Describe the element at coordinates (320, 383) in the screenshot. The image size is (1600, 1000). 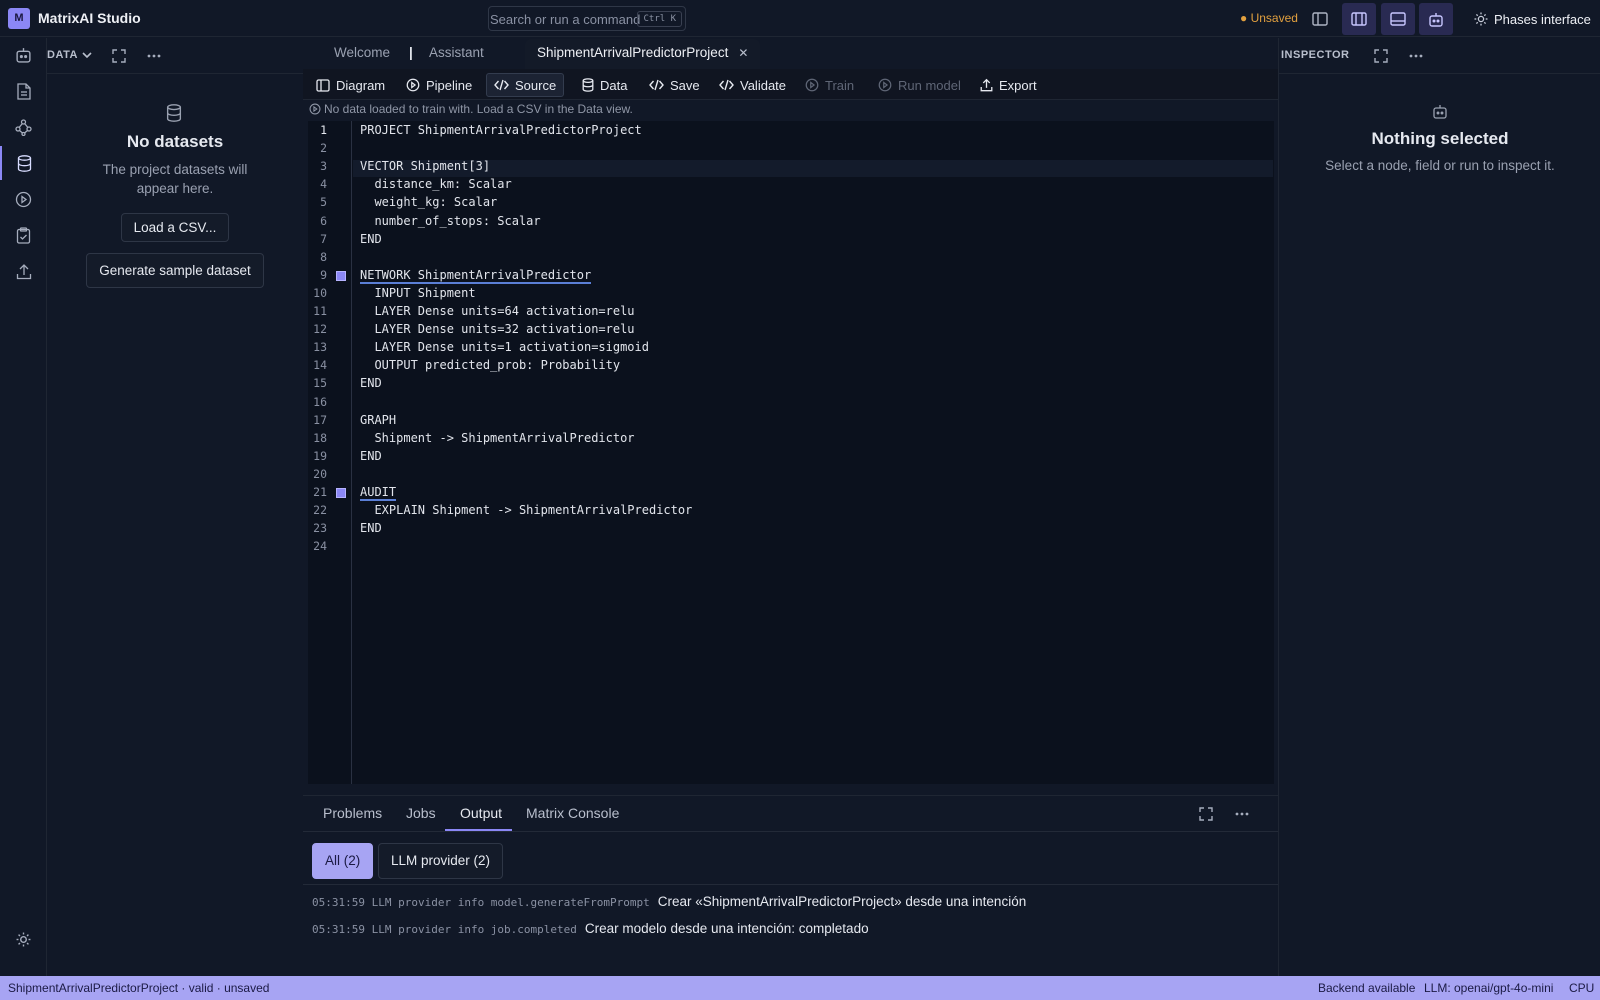
I see `line-number: 15` at that location.